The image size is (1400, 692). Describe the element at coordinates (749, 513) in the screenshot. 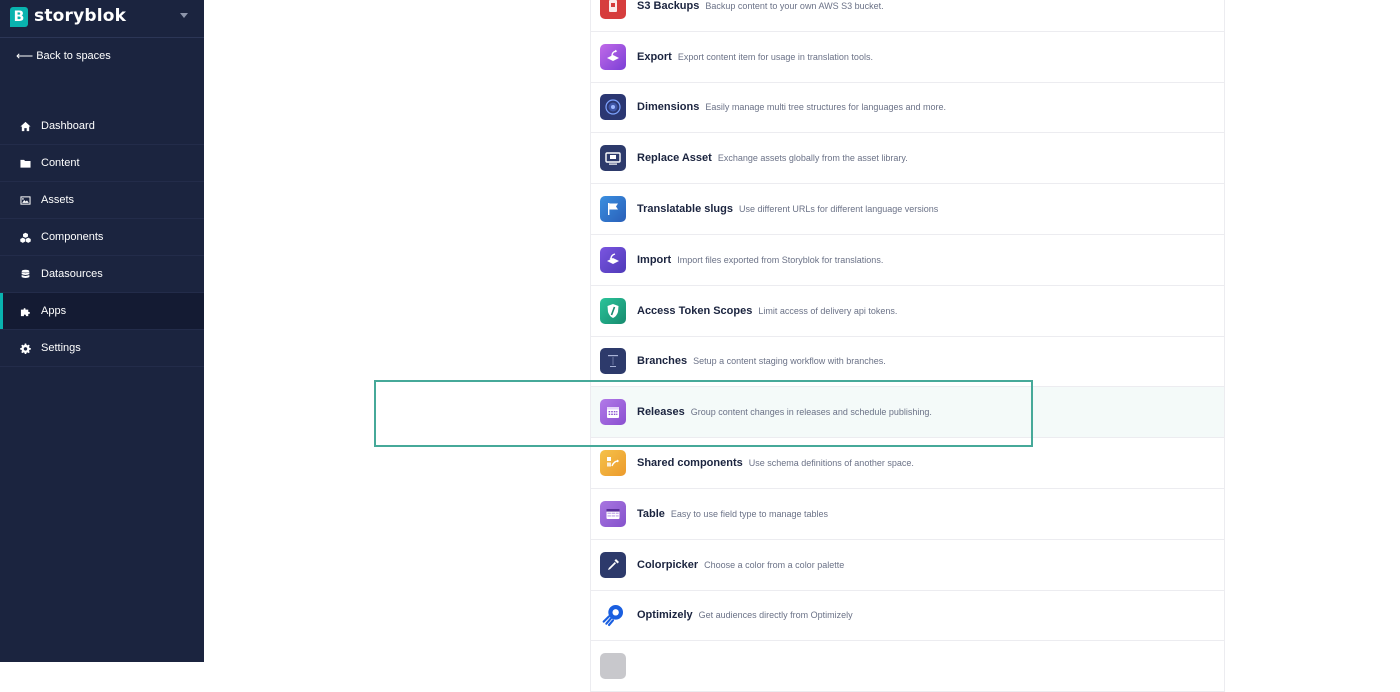

I see `app-description: Easy to use field type to manage tables` at that location.